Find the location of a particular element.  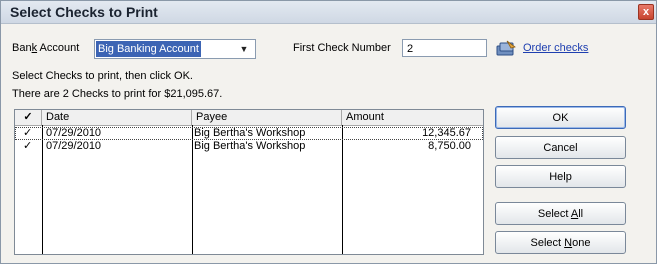

bank-account-label: Bank Account is located at coordinates (45, 48).